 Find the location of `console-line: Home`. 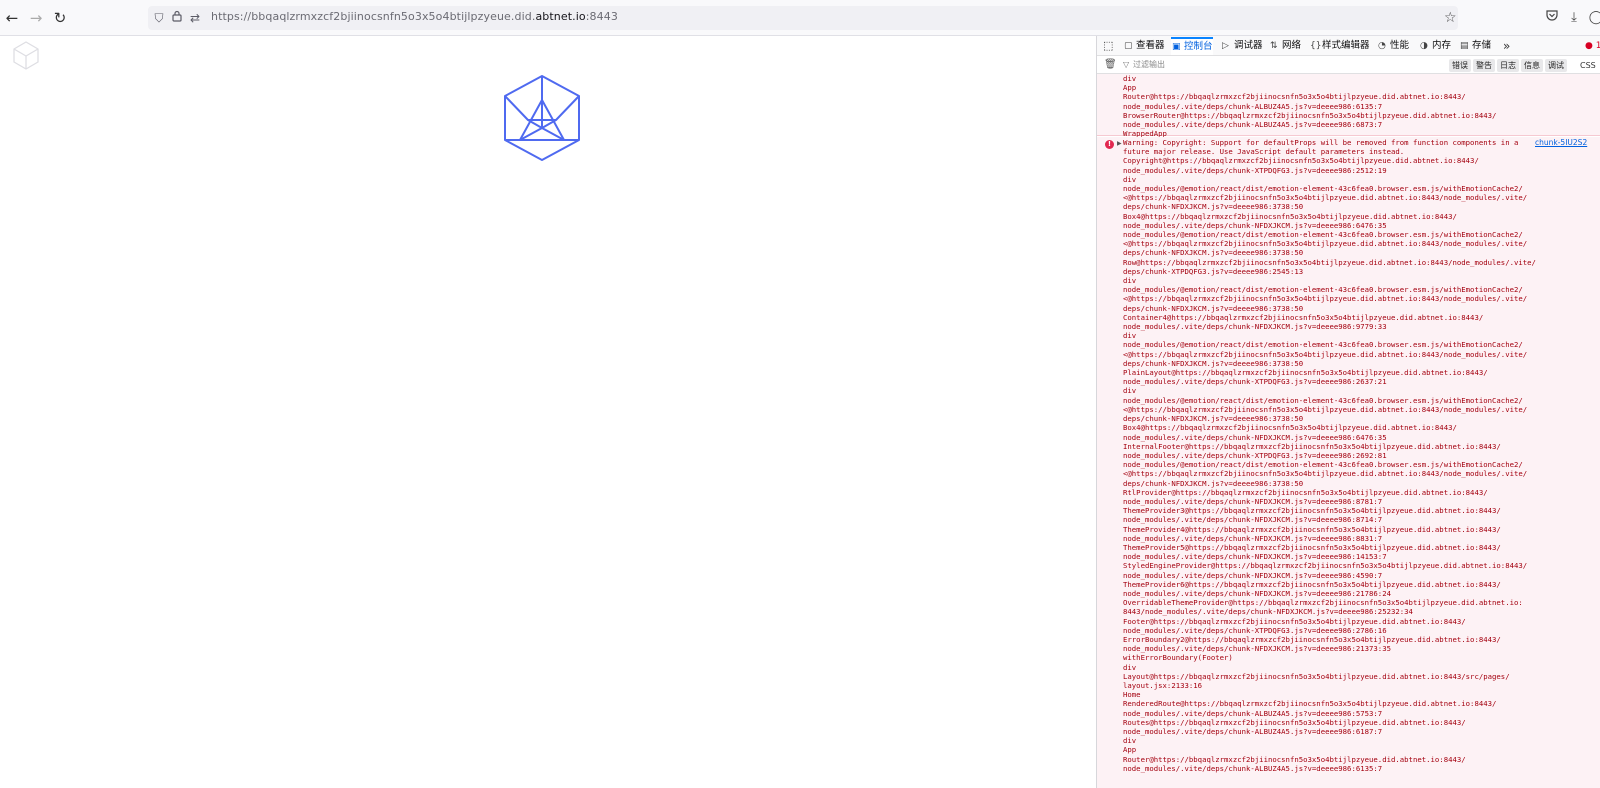

console-line: Home is located at coordinates (1132, 695).